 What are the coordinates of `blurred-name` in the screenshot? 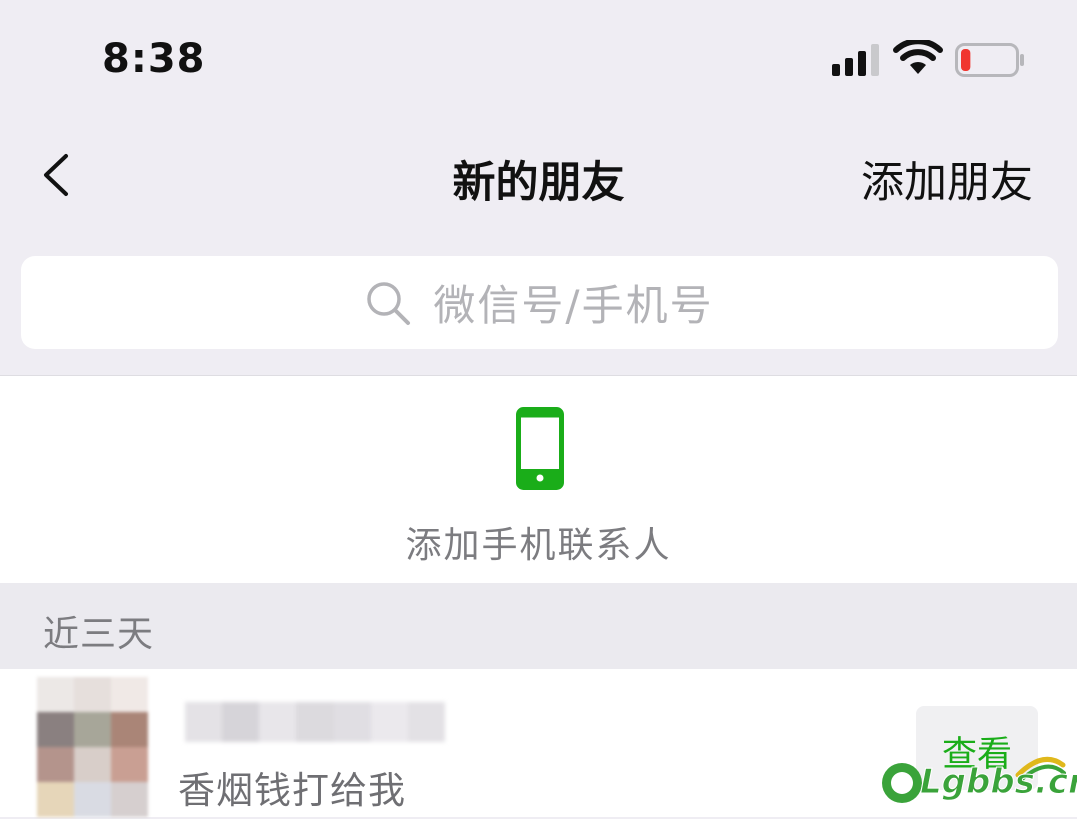 It's located at (315, 722).